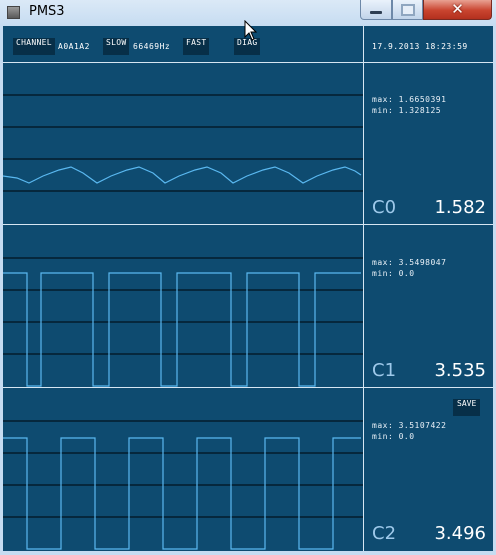  What do you see at coordinates (116, 46) in the screenshot?
I see `slow-button: SLOW` at bounding box center [116, 46].